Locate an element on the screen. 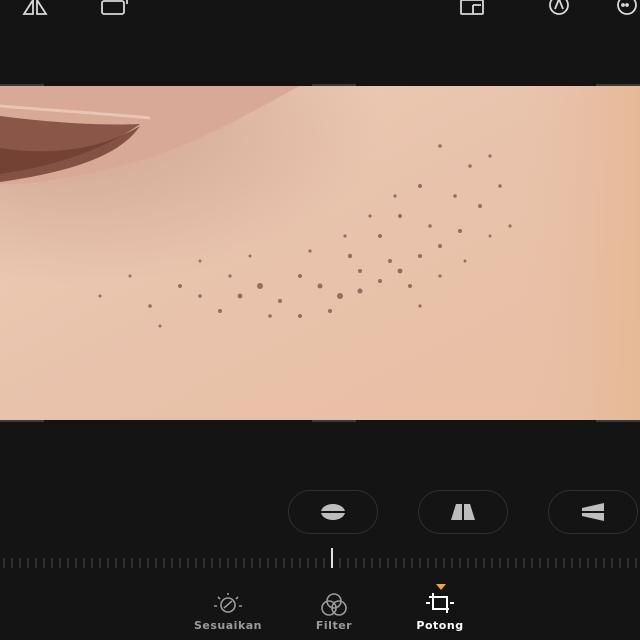 This screenshot has width=640, height=640. ruler-ticks is located at coordinates (320, 558).